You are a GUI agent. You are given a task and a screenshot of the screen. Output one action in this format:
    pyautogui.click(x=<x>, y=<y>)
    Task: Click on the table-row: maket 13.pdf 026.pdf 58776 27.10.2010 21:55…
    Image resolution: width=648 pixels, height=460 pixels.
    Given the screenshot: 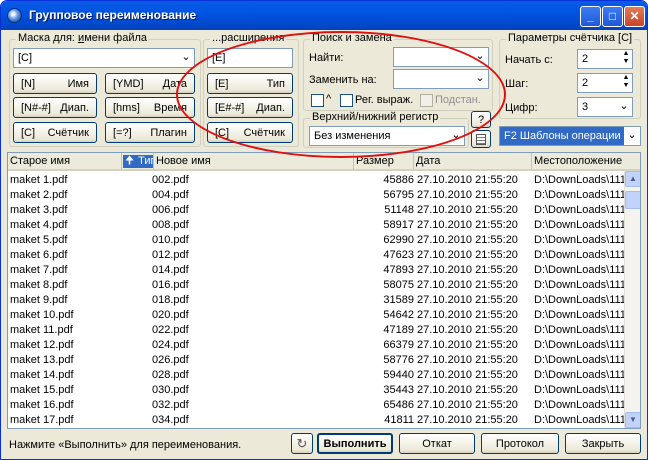 What is the action you would take?
    pyautogui.click(x=316, y=360)
    